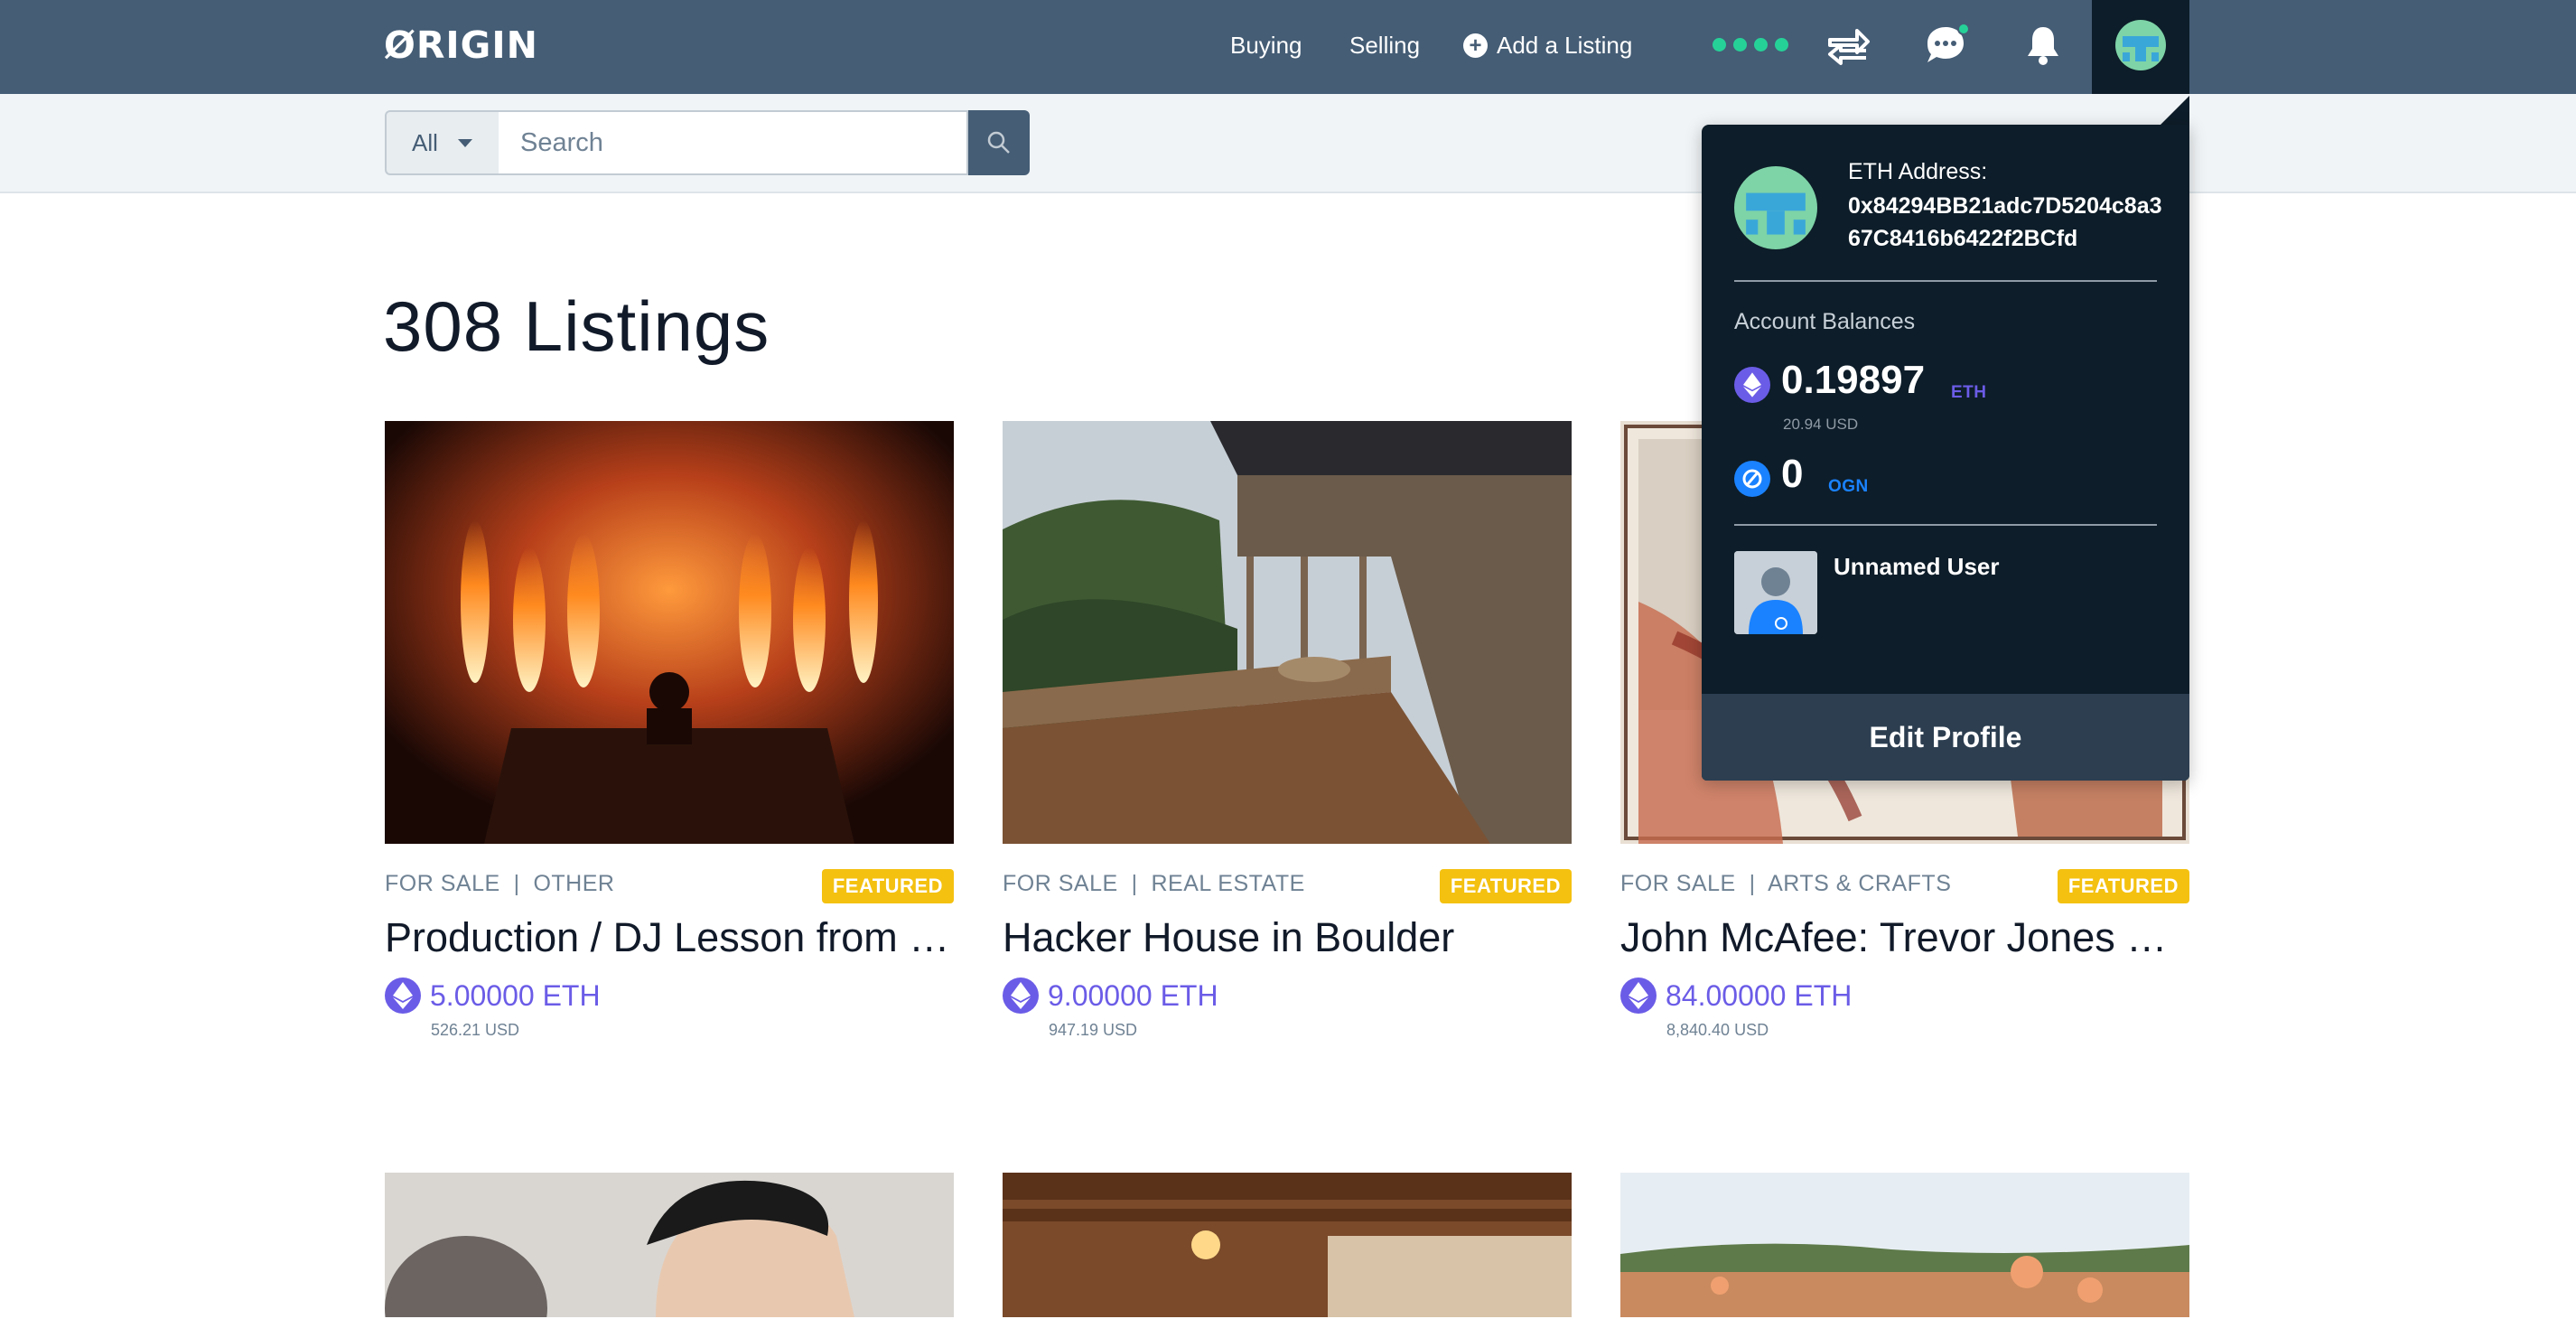  I want to click on chat-icon, so click(1947, 45).